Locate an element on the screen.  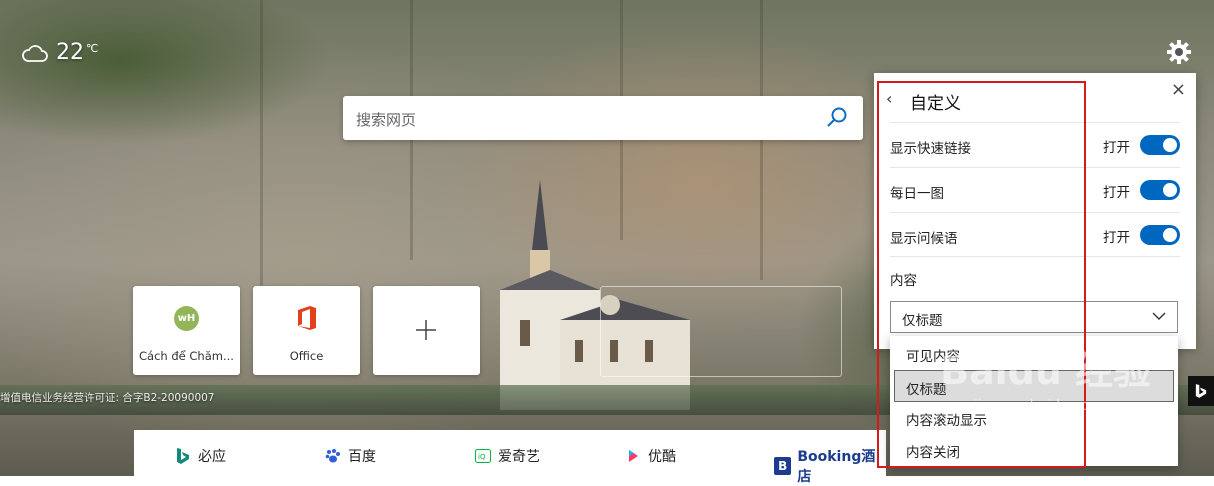
link-label: 百度 is located at coordinates (362, 457).